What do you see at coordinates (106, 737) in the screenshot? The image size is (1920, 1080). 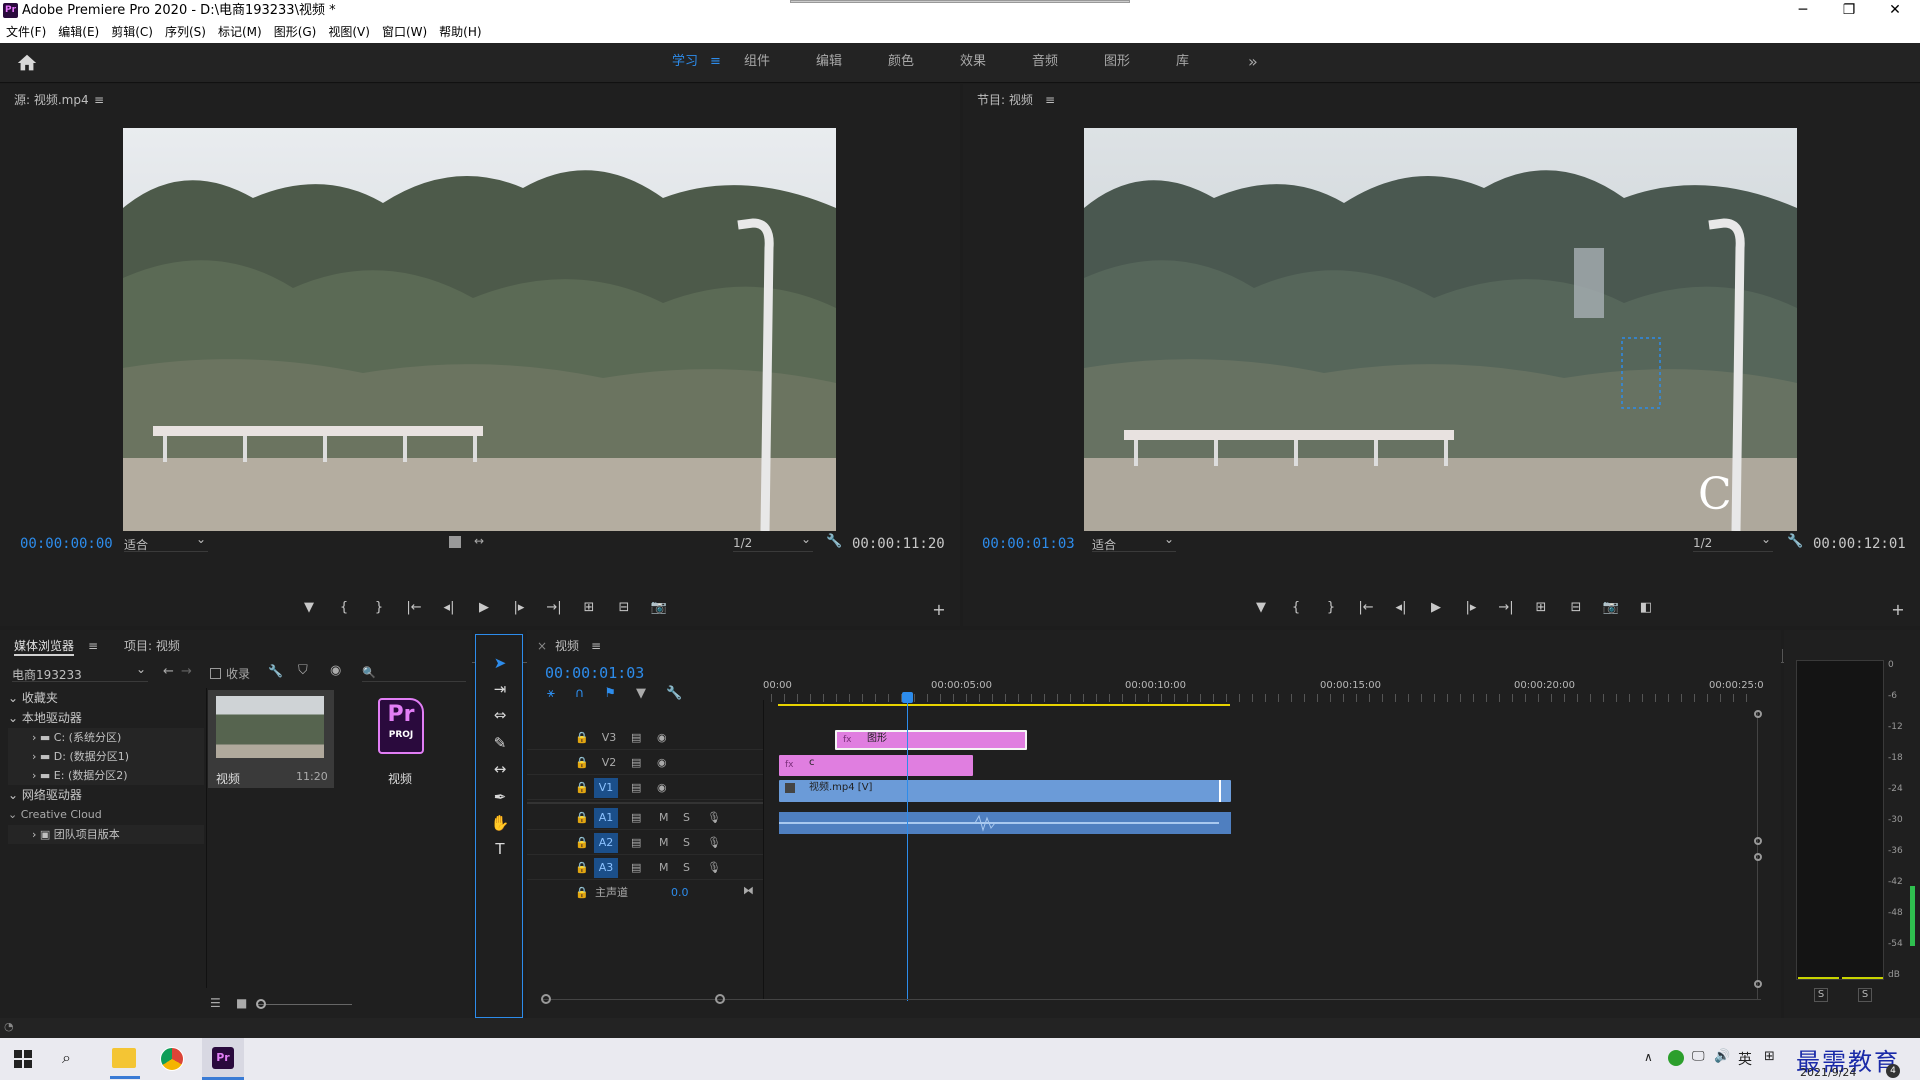 I see `tree-item-drive-c: › ▬ C: (系统分区)` at bounding box center [106, 737].